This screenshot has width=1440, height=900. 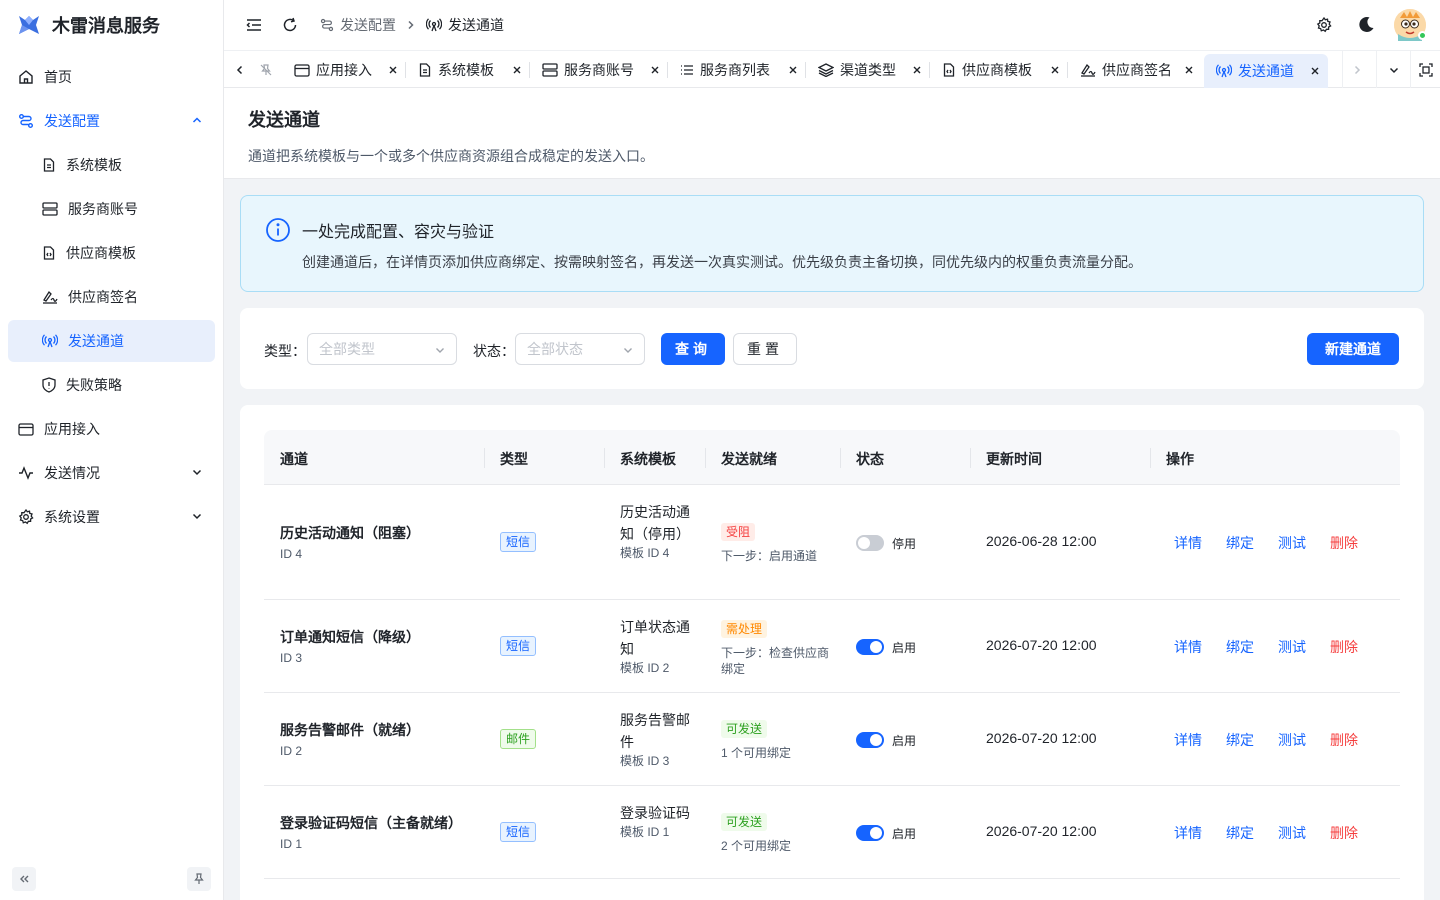 I want to click on sidebar-item-provider-accounts: 服务商账号, so click(x=111, y=209).